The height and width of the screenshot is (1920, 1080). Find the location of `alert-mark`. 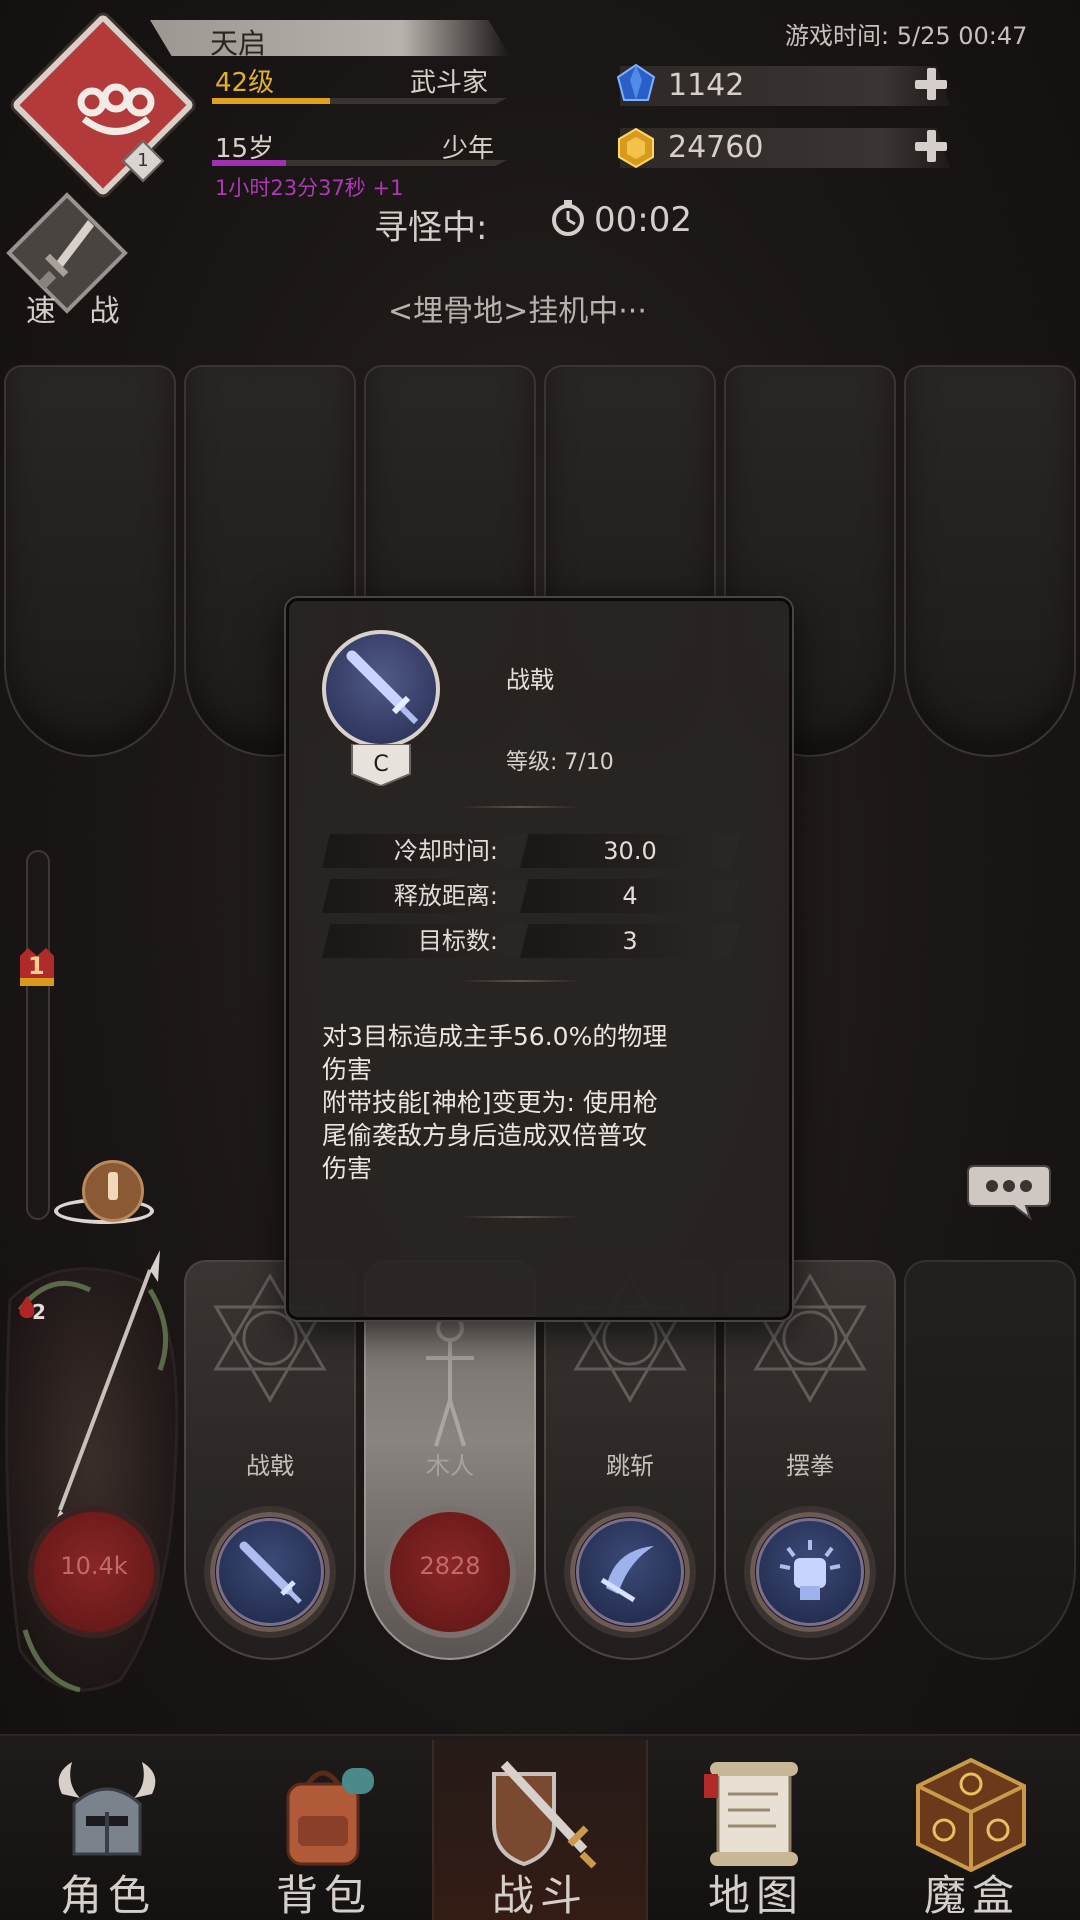

alert-mark is located at coordinates (113, 1186).